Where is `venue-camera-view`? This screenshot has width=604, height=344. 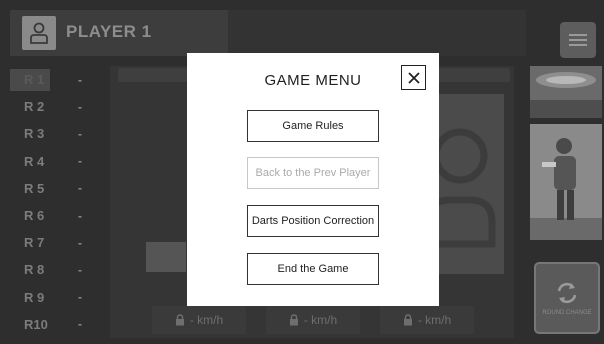
venue-camera-view is located at coordinates (566, 92).